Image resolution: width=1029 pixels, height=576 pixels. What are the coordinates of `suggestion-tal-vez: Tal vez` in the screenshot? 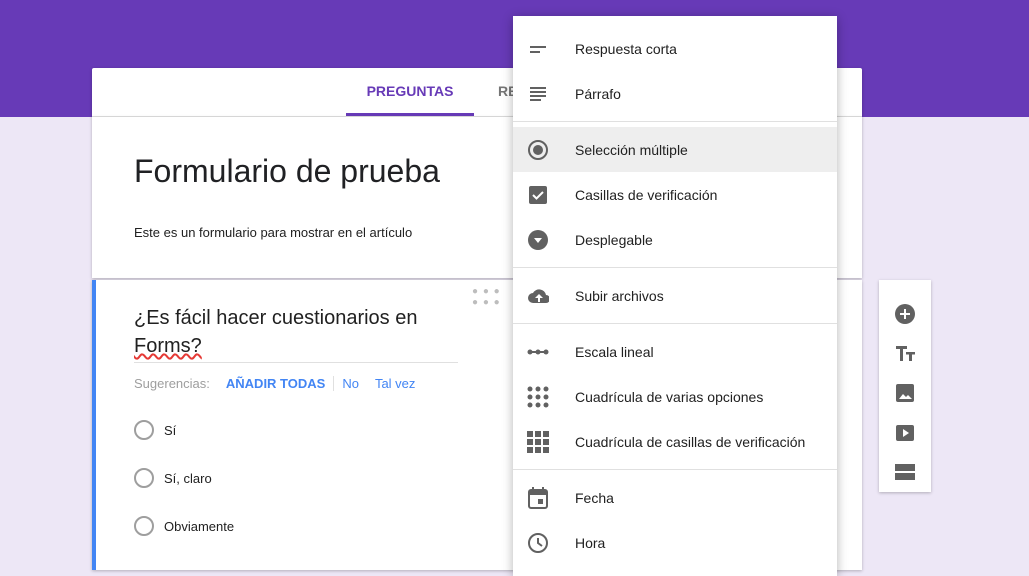 It's located at (395, 383).